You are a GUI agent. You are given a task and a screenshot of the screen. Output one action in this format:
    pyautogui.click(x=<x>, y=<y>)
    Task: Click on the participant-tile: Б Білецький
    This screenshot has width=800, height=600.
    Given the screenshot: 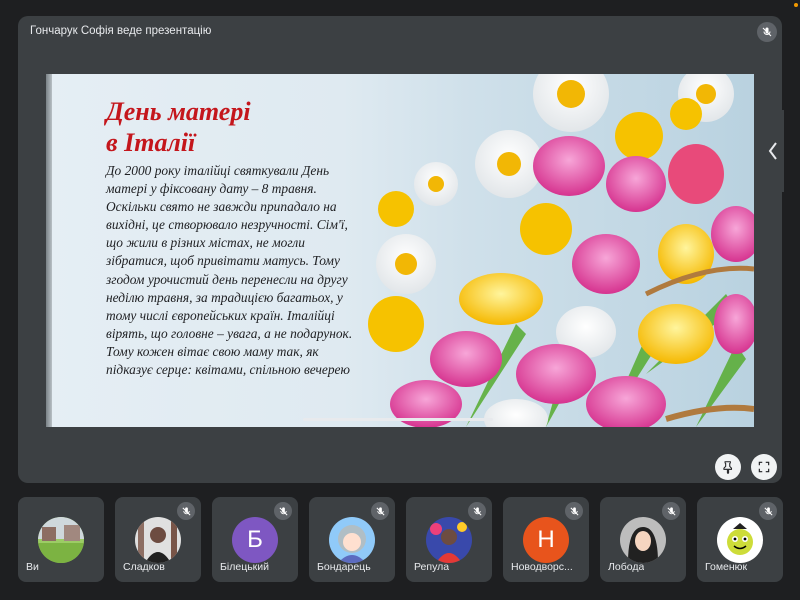 What is the action you would take?
    pyautogui.click(x=255, y=539)
    